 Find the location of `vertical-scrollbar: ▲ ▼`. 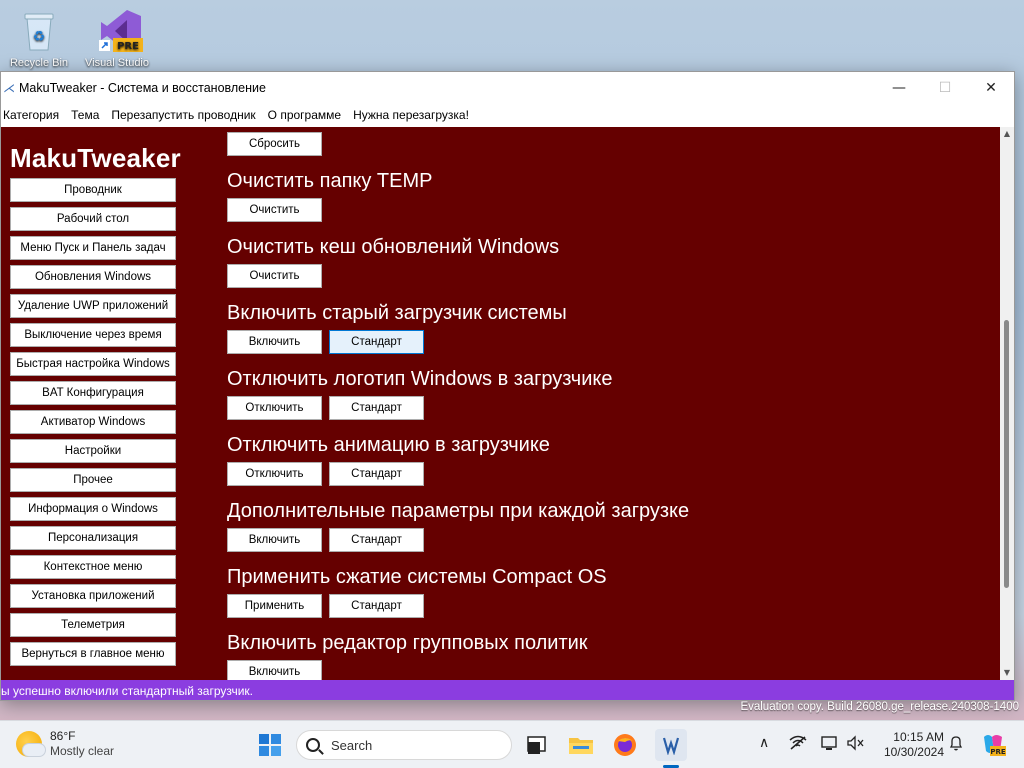

vertical-scrollbar: ▲ ▼ is located at coordinates (1007, 403).